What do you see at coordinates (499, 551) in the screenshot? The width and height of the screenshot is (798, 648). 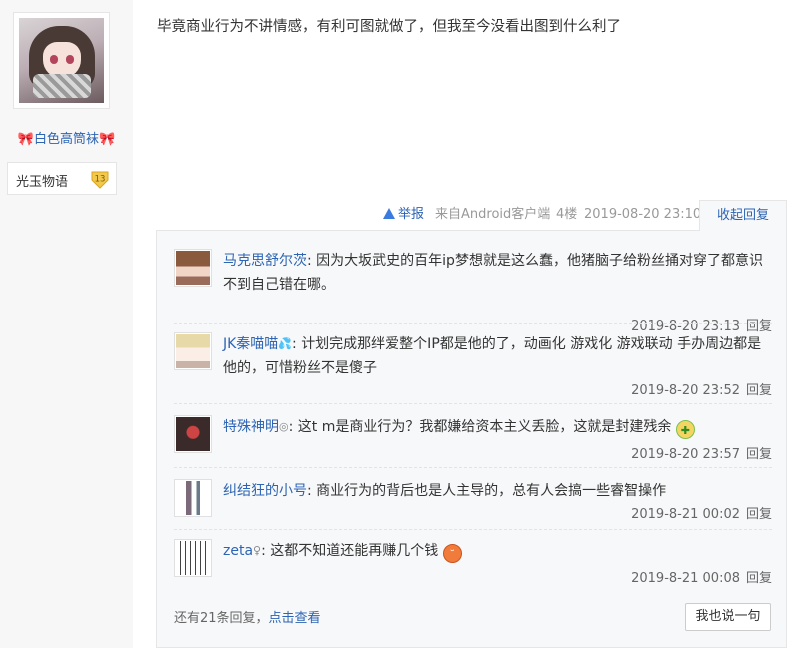 I see `reply-text-block: zeta♀: 这都不知道还能再赚几个钱 ˘` at bounding box center [499, 551].